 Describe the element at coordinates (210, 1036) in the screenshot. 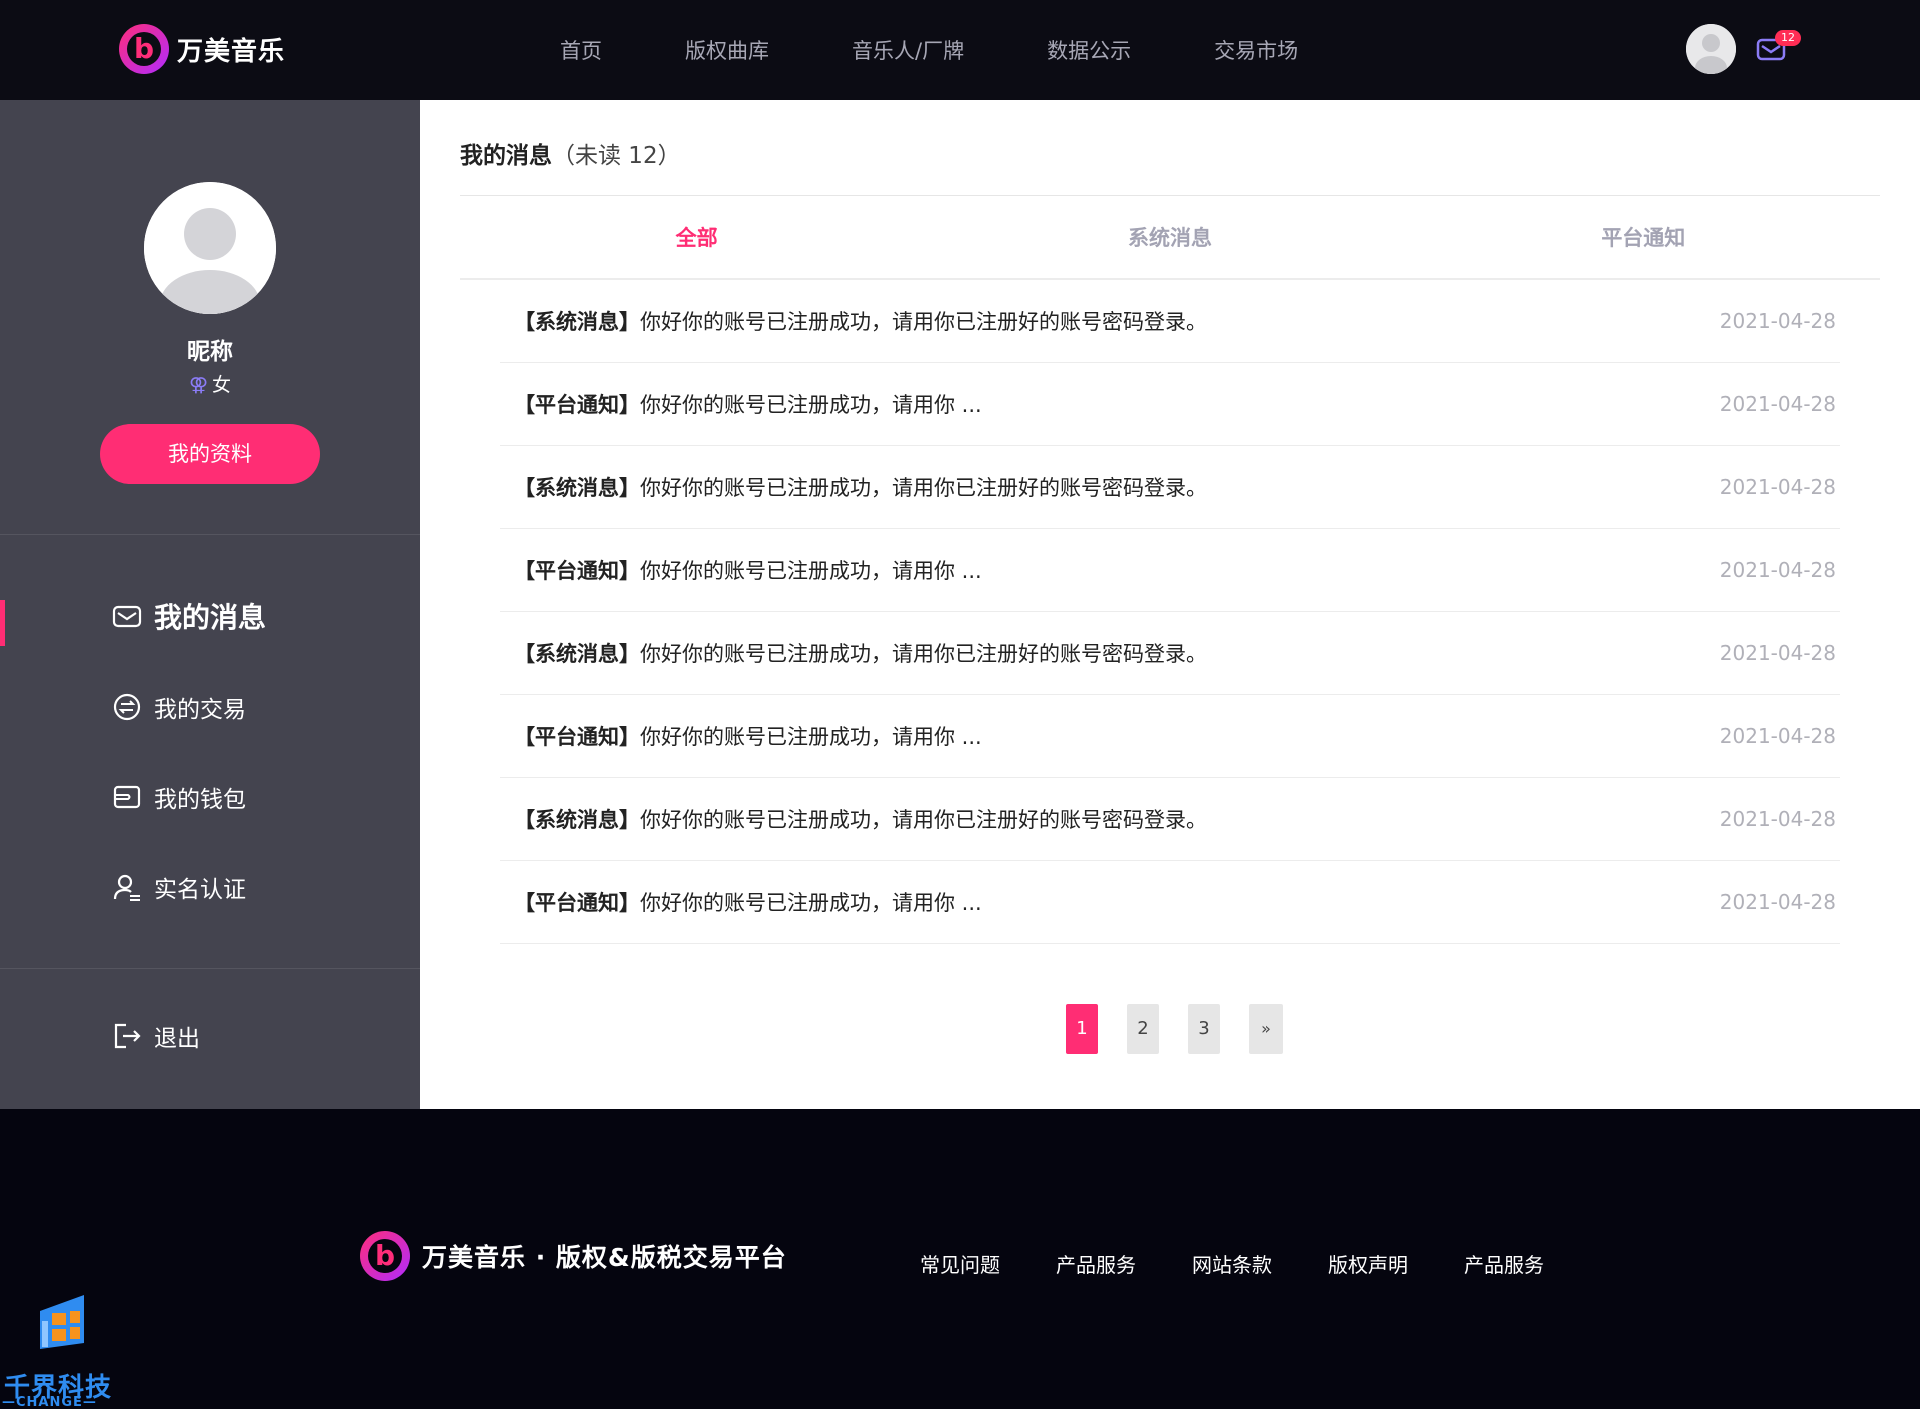

I see `logout-button: 退出` at that location.